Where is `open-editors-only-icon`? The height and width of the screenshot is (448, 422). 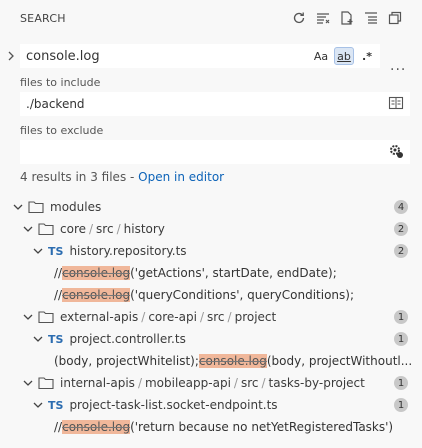 open-editors-only-icon is located at coordinates (396, 104).